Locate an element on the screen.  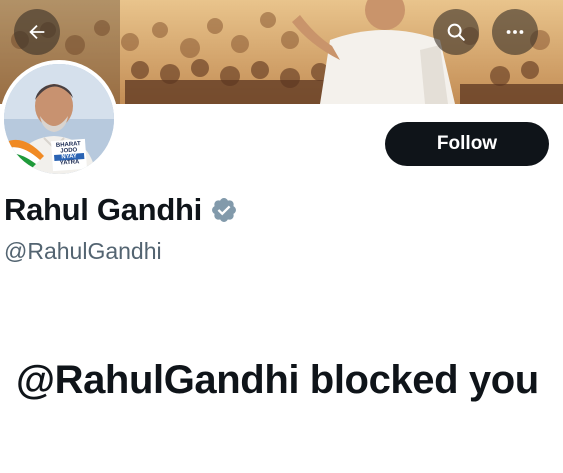
verified-badge-icon is located at coordinates (224, 210).